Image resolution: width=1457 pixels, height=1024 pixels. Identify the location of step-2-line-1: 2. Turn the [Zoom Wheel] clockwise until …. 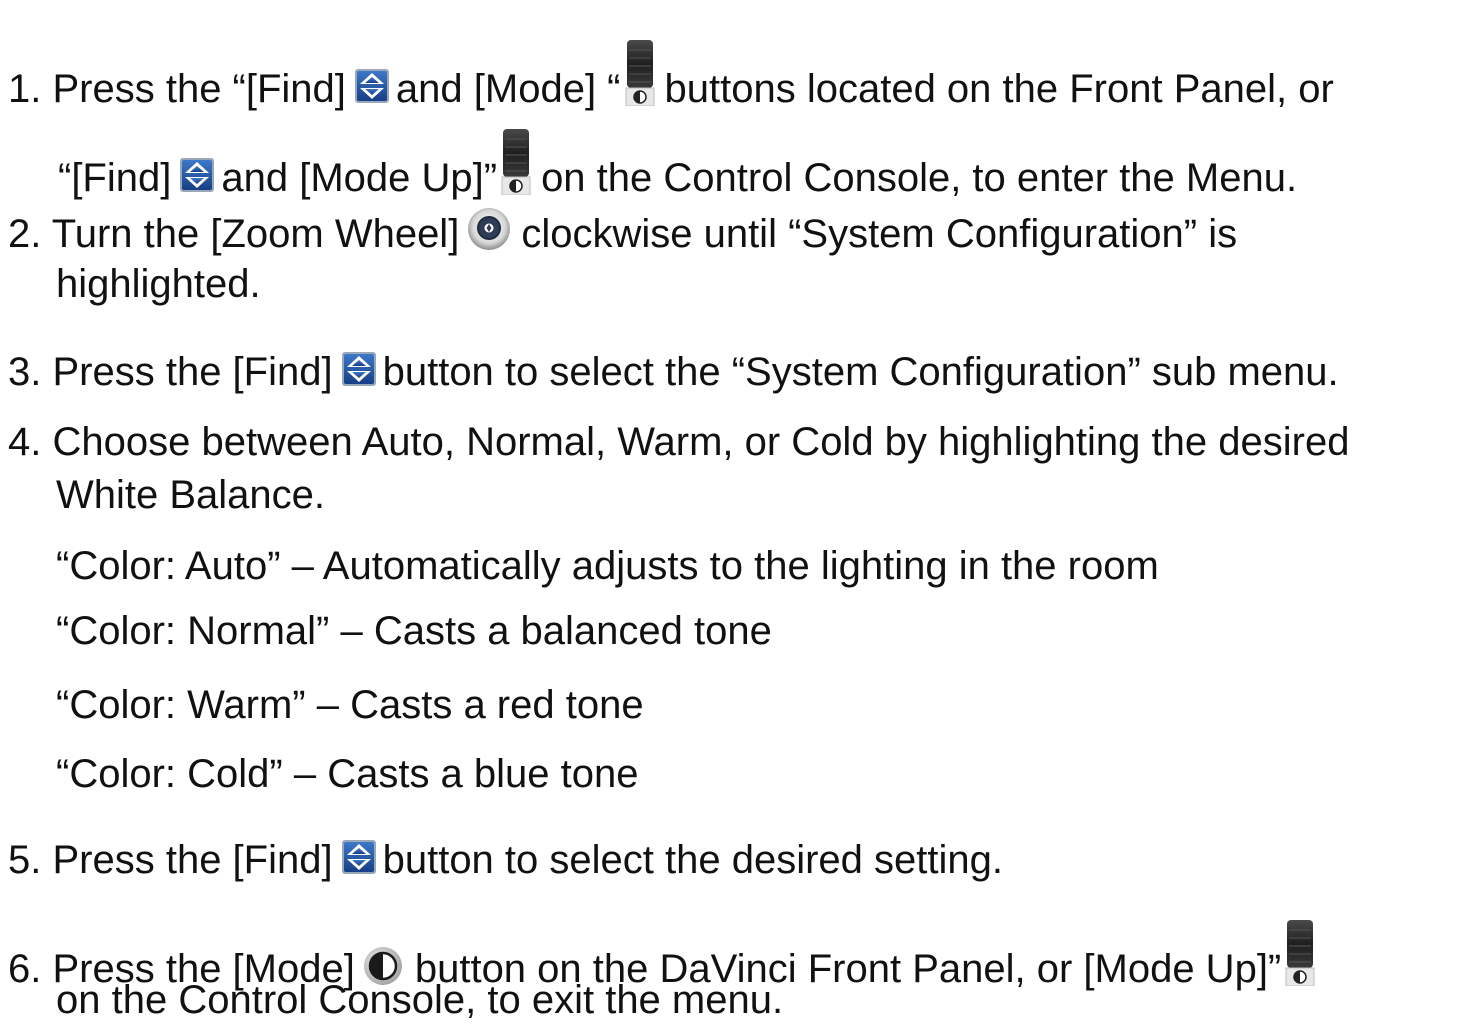
(623, 231).